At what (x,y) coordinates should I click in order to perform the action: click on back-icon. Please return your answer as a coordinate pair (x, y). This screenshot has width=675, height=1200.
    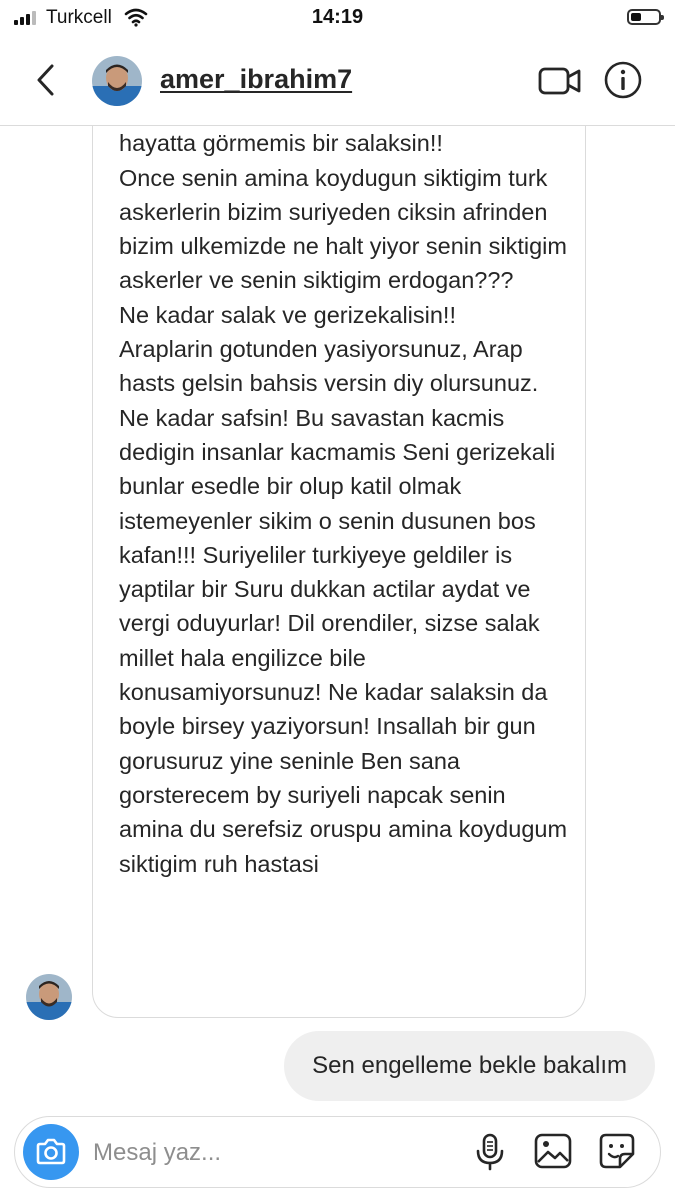
    Looking at the image, I should click on (46, 80).